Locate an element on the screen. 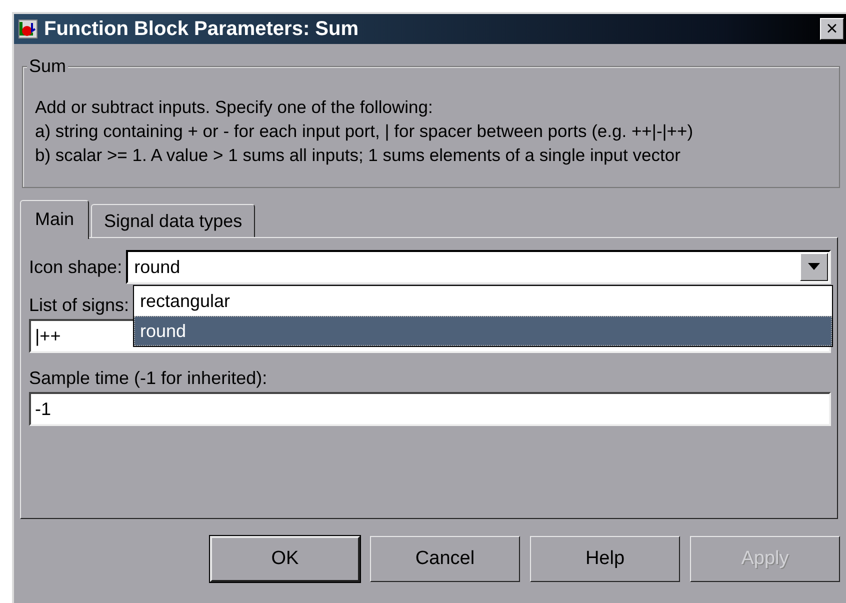 This screenshot has height=603, width=846. dialog-button: OK is located at coordinates (285, 559).